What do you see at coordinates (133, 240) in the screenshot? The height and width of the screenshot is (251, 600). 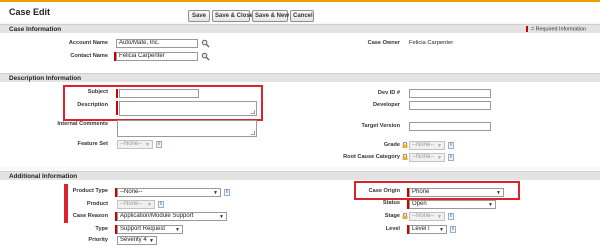 I see `priority-value: Severity 4` at bounding box center [133, 240].